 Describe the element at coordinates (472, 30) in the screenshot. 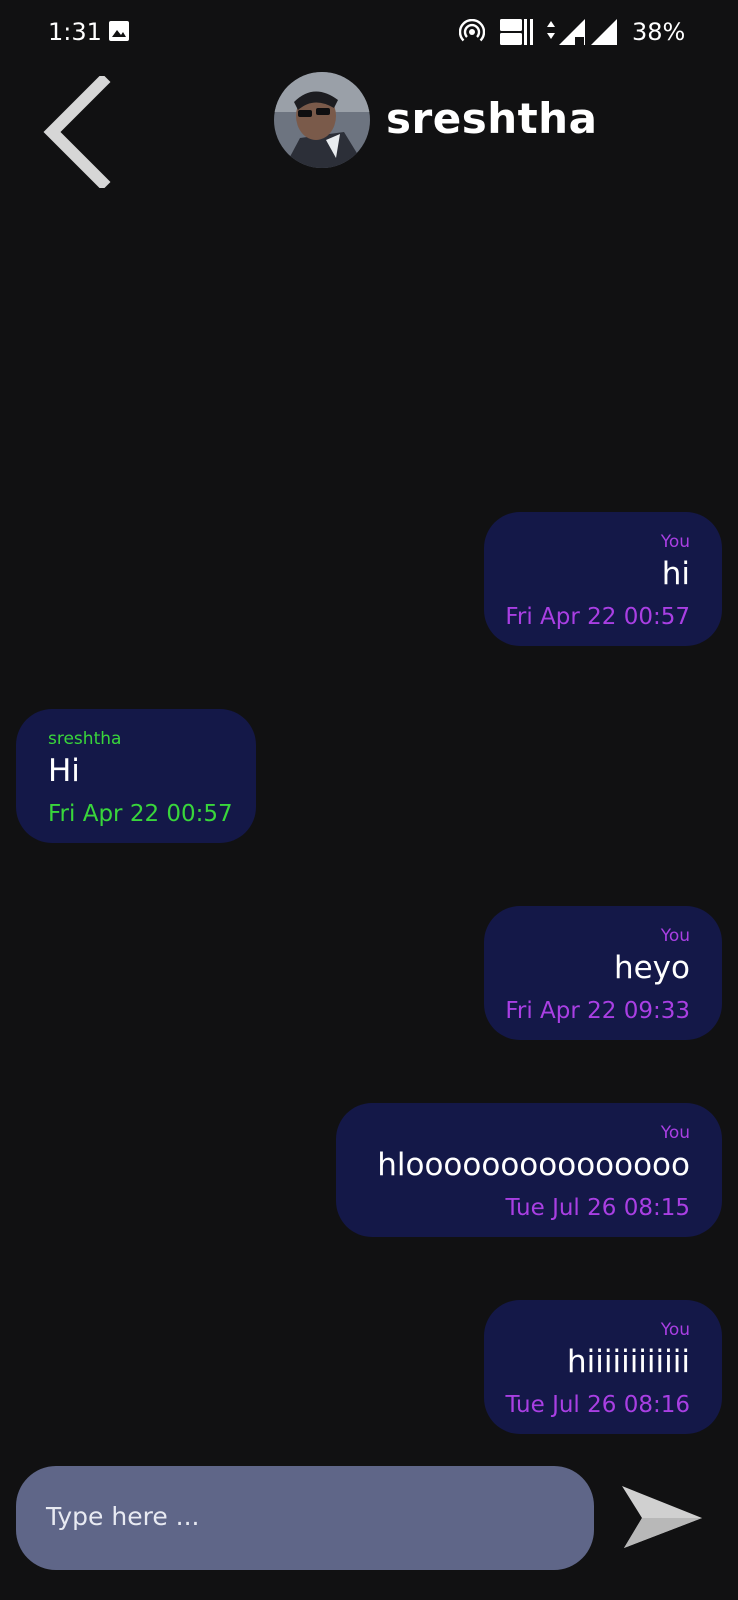

I see `hotspot-icon` at that location.